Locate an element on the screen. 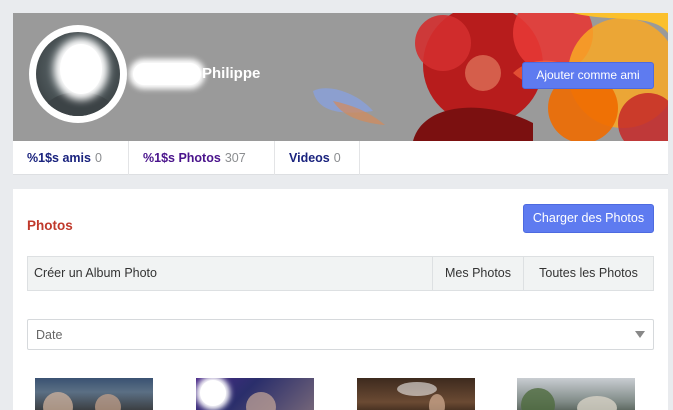 Image resolution: width=673 pixels, height=410 pixels. profile-stats-bar: %1$s amis 0 %1$s Photos 307 Videos 0 is located at coordinates (340, 158).